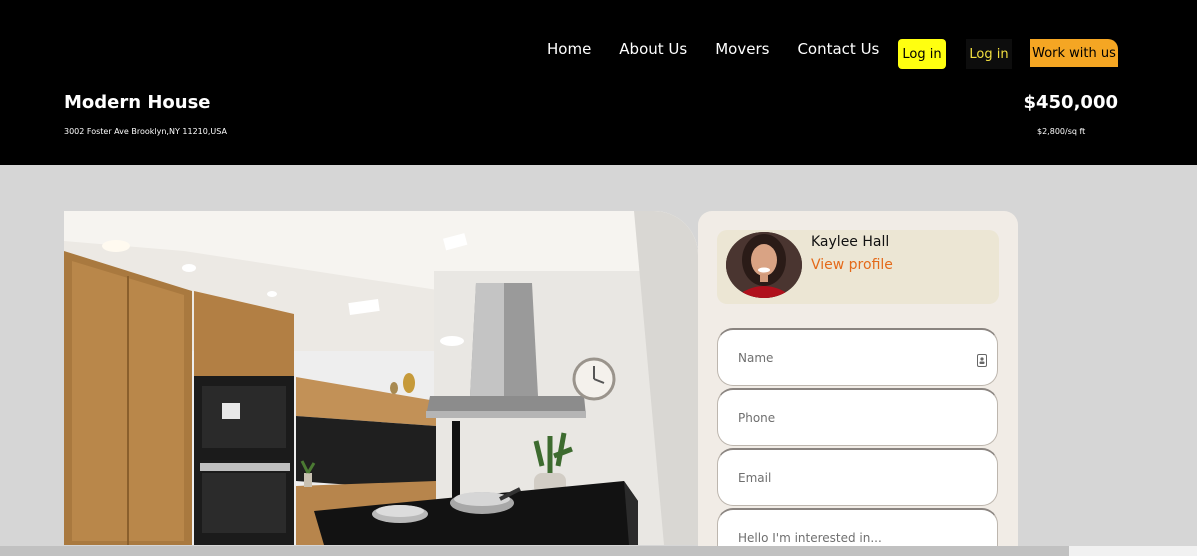 Image resolution: width=1197 pixels, height=556 pixels. I want to click on nav-about-link: About Us, so click(653, 49).